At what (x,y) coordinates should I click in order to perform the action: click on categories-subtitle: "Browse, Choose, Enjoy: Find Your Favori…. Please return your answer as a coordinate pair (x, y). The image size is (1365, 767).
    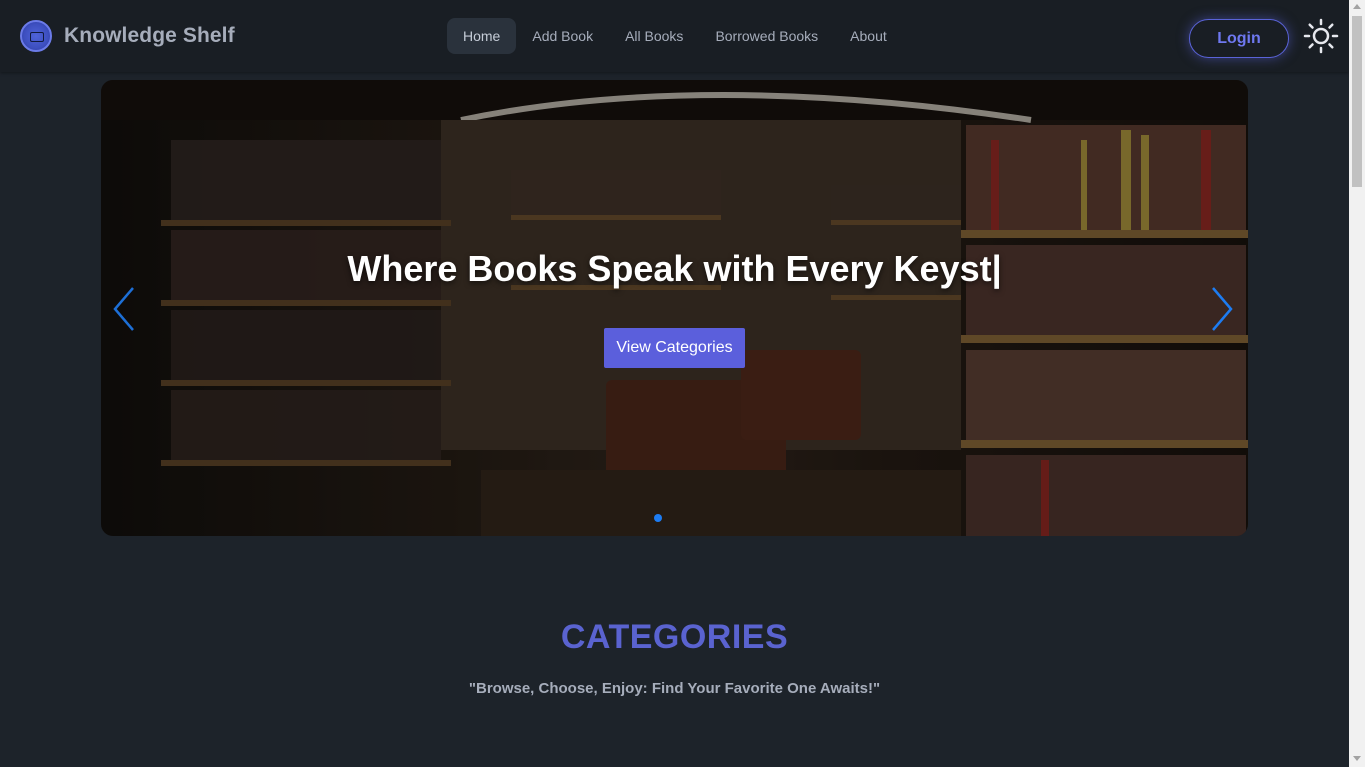
    Looking at the image, I should click on (674, 688).